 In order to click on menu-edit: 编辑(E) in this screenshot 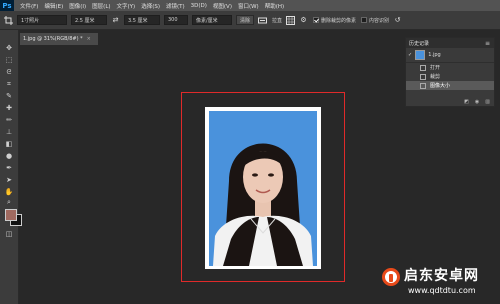, I will do `click(53, 6)`.